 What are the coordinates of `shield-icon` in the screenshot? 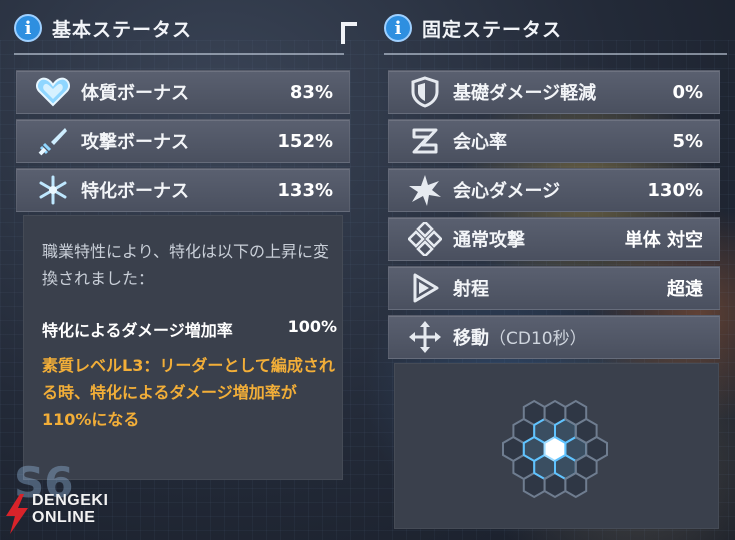 It's located at (425, 92).